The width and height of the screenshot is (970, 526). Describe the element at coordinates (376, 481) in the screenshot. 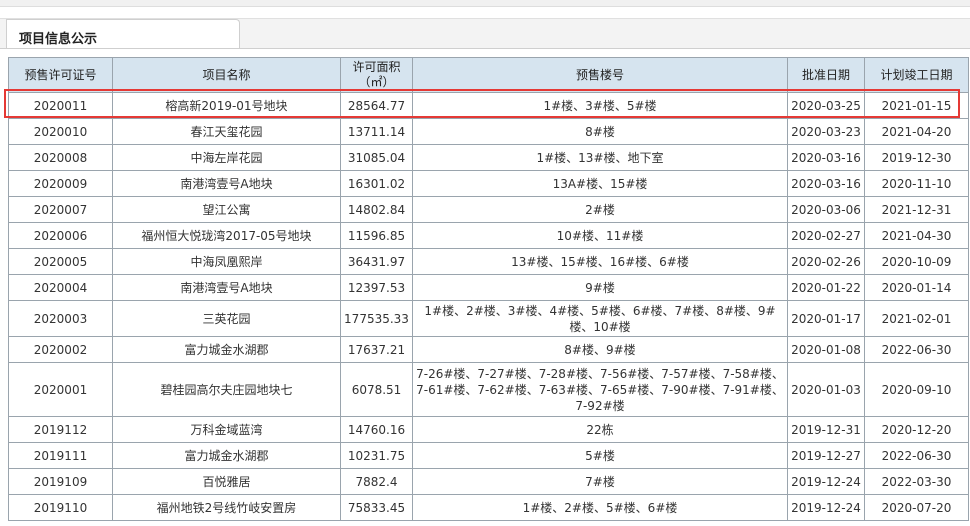

I see `cell-area: 7882.4` at that location.